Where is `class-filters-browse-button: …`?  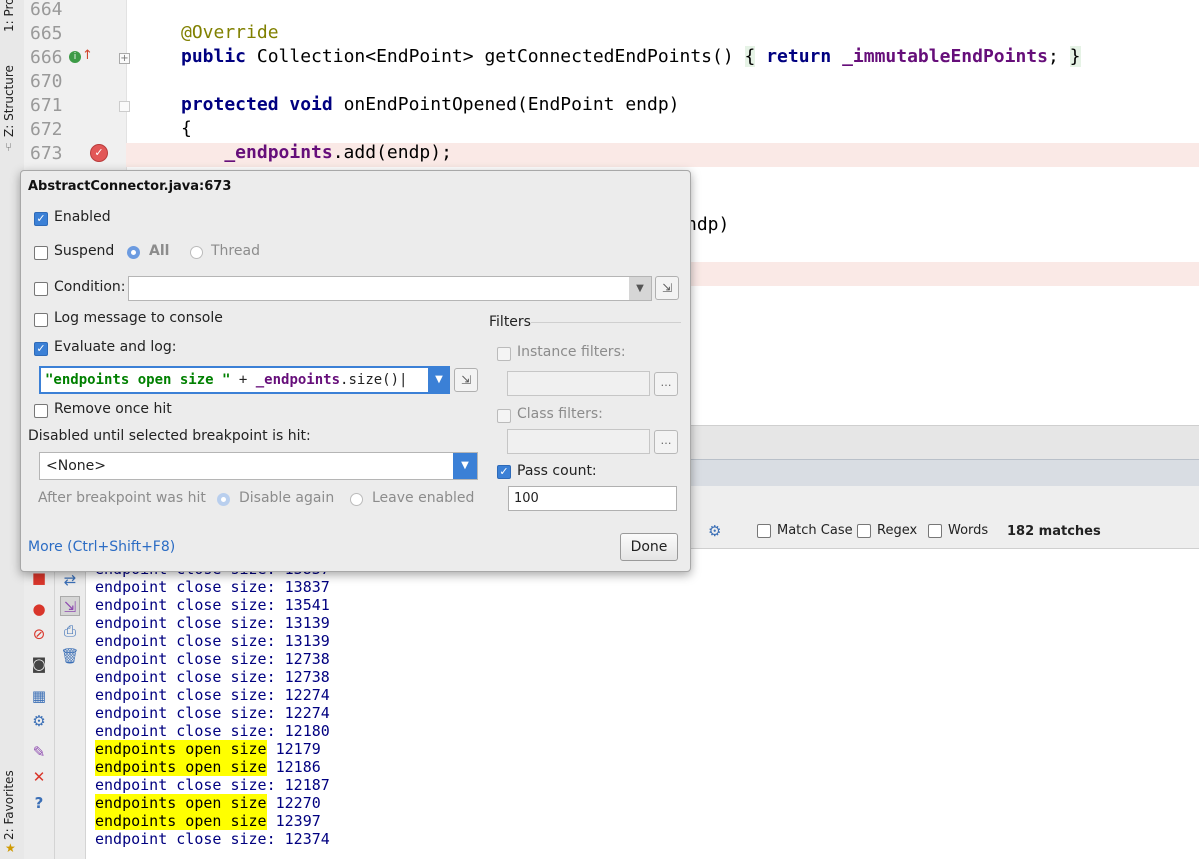
class-filters-browse-button: … is located at coordinates (666, 442).